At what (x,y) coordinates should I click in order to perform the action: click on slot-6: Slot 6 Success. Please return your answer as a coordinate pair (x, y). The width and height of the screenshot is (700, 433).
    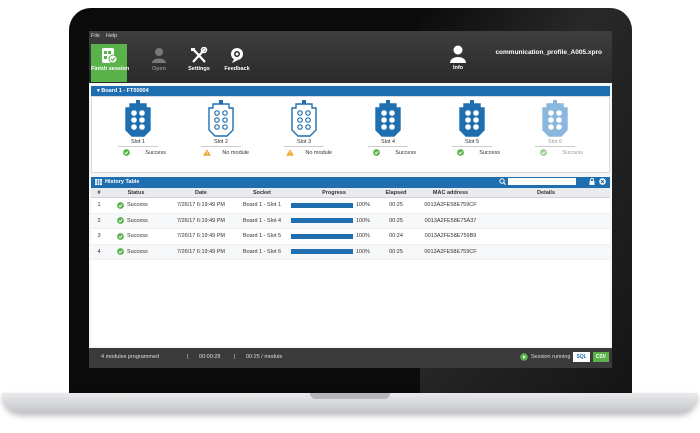
    Looking at the image, I should click on (555, 128).